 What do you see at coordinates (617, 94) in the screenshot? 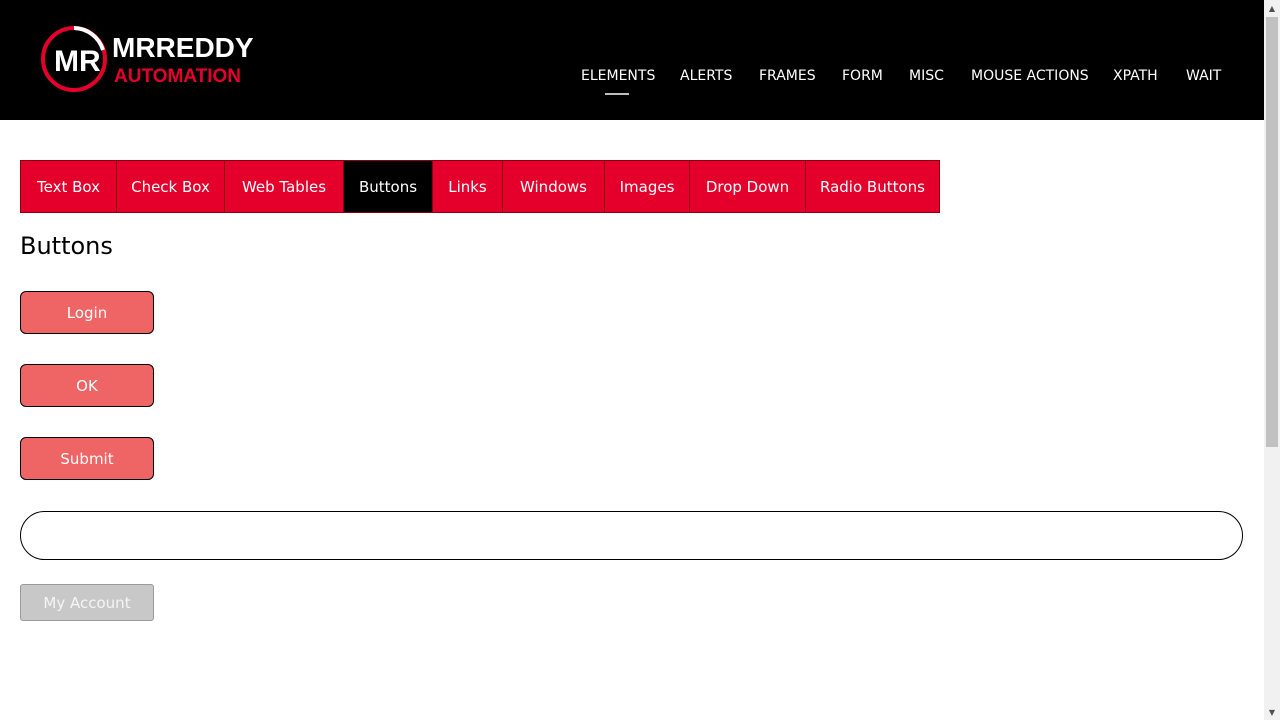
I see `nav-active-indicator` at bounding box center [617, 94].